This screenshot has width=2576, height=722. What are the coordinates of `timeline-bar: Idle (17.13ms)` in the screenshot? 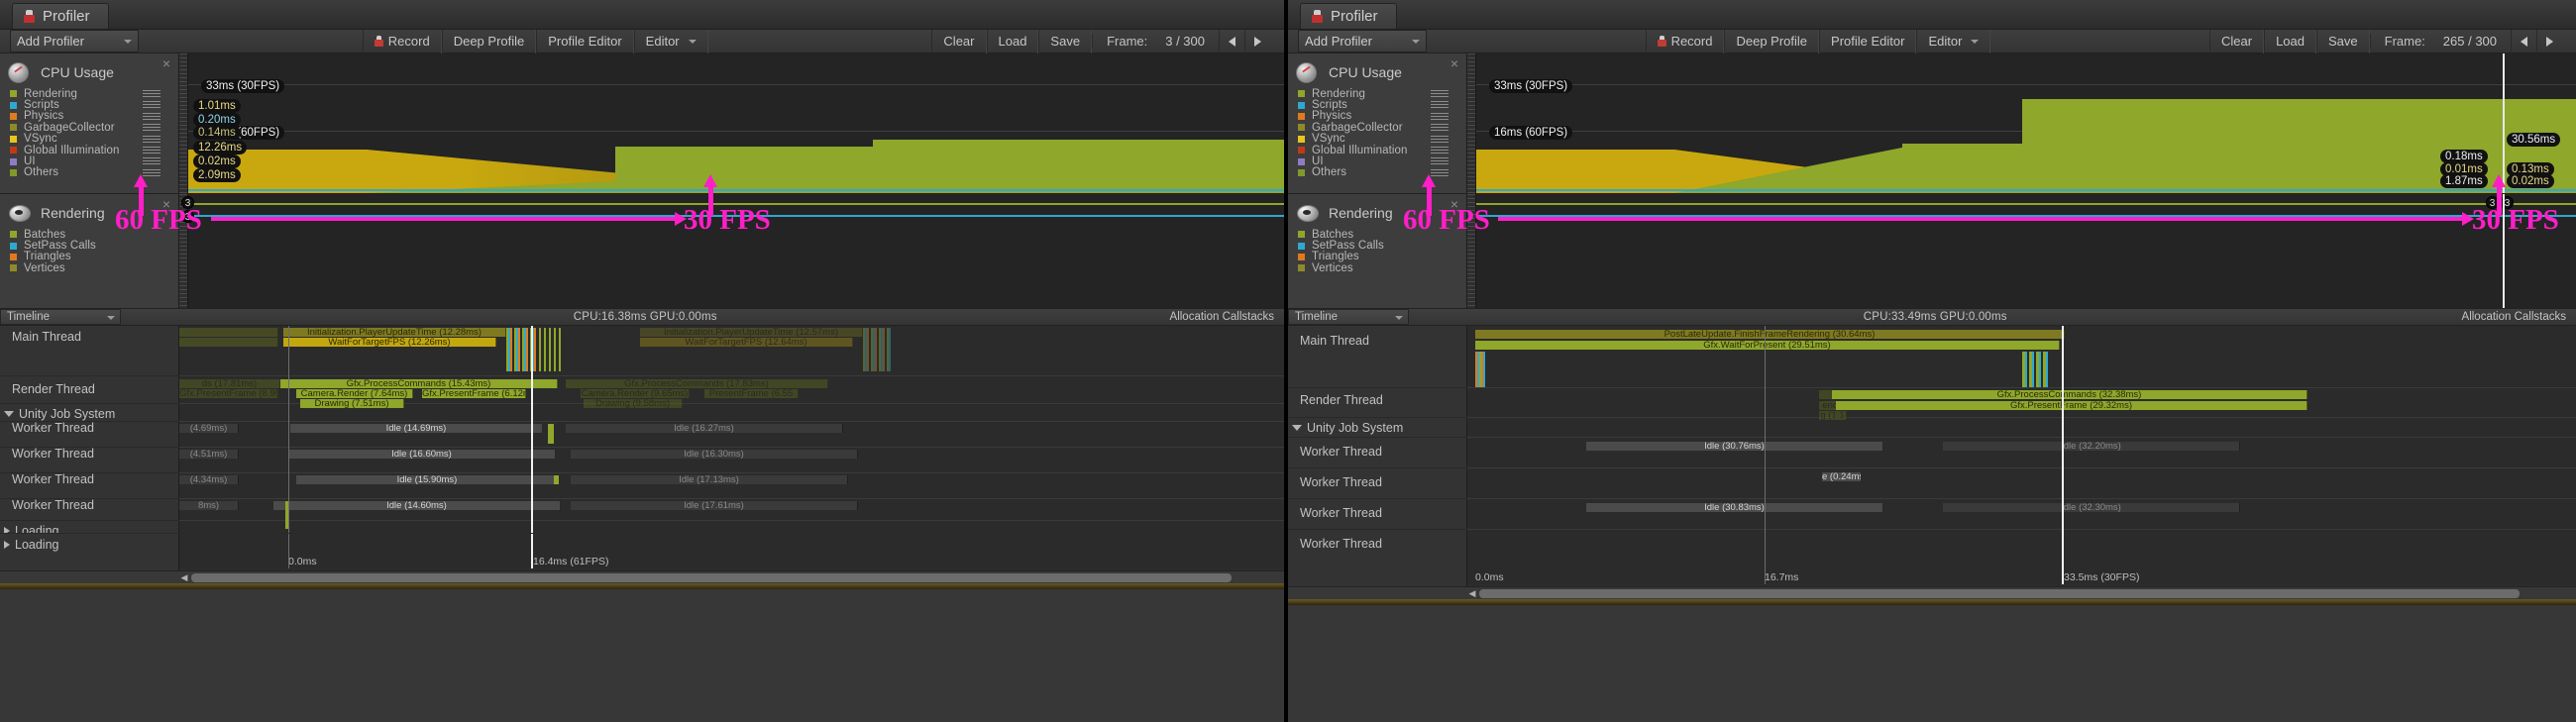 It's located at (709, 479).